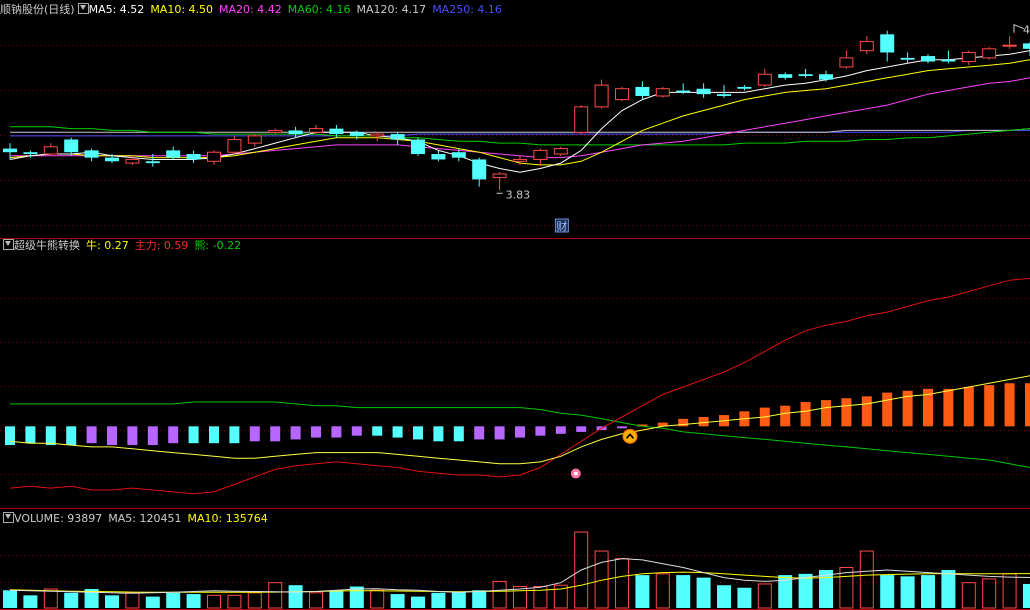 The height and width of the screenshot is (610, 1030). Describe the element at coordinates (250, 9) in the screenshot. I see `ma-2: MA20: 4.42` at that location.